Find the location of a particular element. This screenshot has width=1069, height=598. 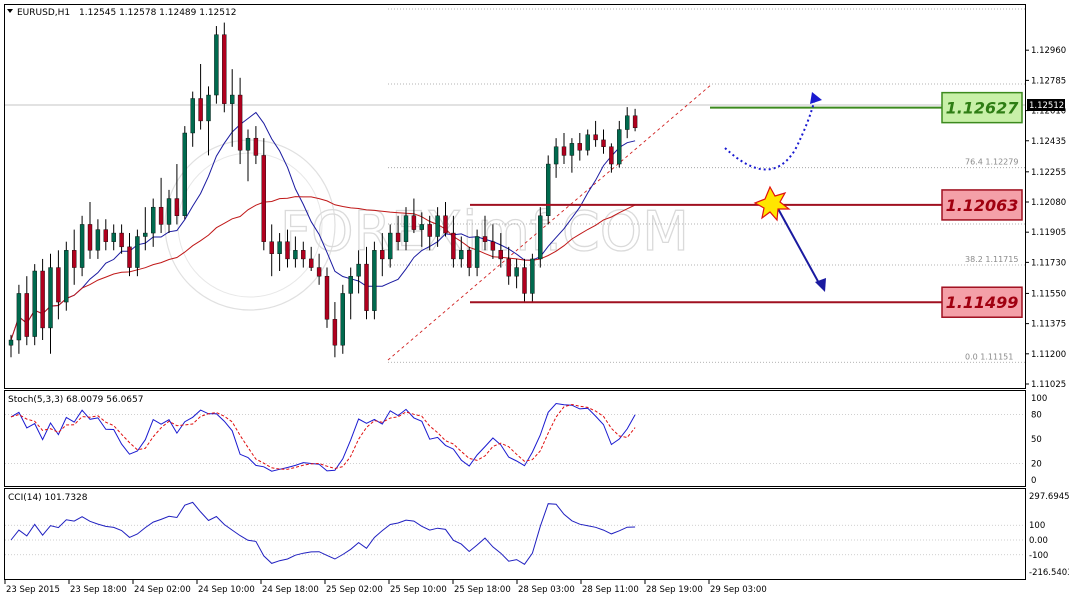

current-price-value: 1.12512 is located at coordinates (1046, 106).